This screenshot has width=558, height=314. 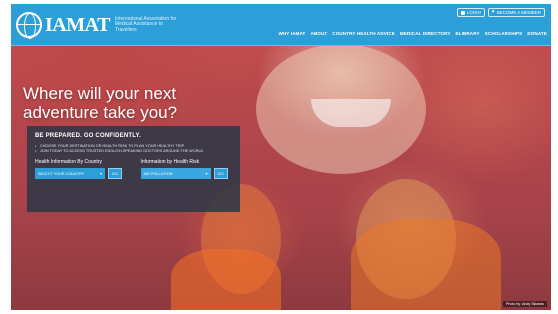 I want to click on country-select: SELECT YOUR COUNTRY ▾, so click(x=70, y=173).